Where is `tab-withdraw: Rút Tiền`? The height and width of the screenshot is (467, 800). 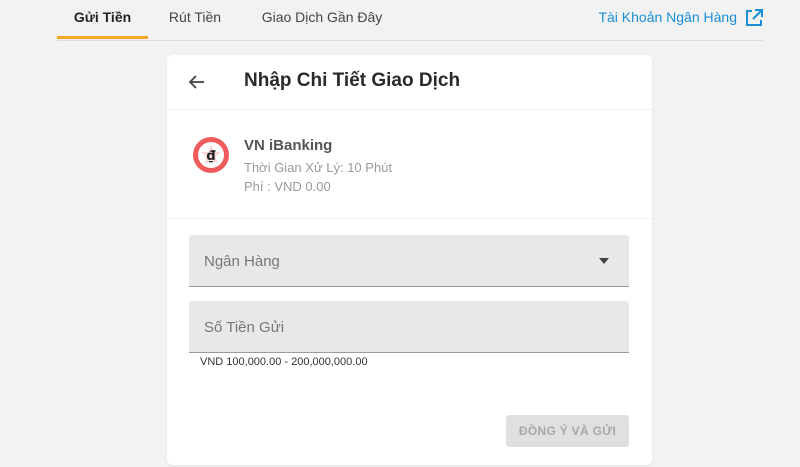
tab-withdraw: Rút Tiền is located at coordinates (195, 19).